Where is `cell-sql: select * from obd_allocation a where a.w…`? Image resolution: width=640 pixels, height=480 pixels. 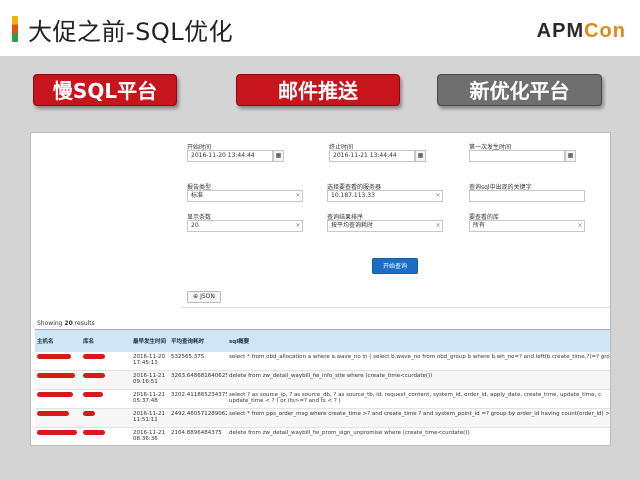
cell-sql: select * from obd_allocation a where a.w… is located at coordinates (418, 361).